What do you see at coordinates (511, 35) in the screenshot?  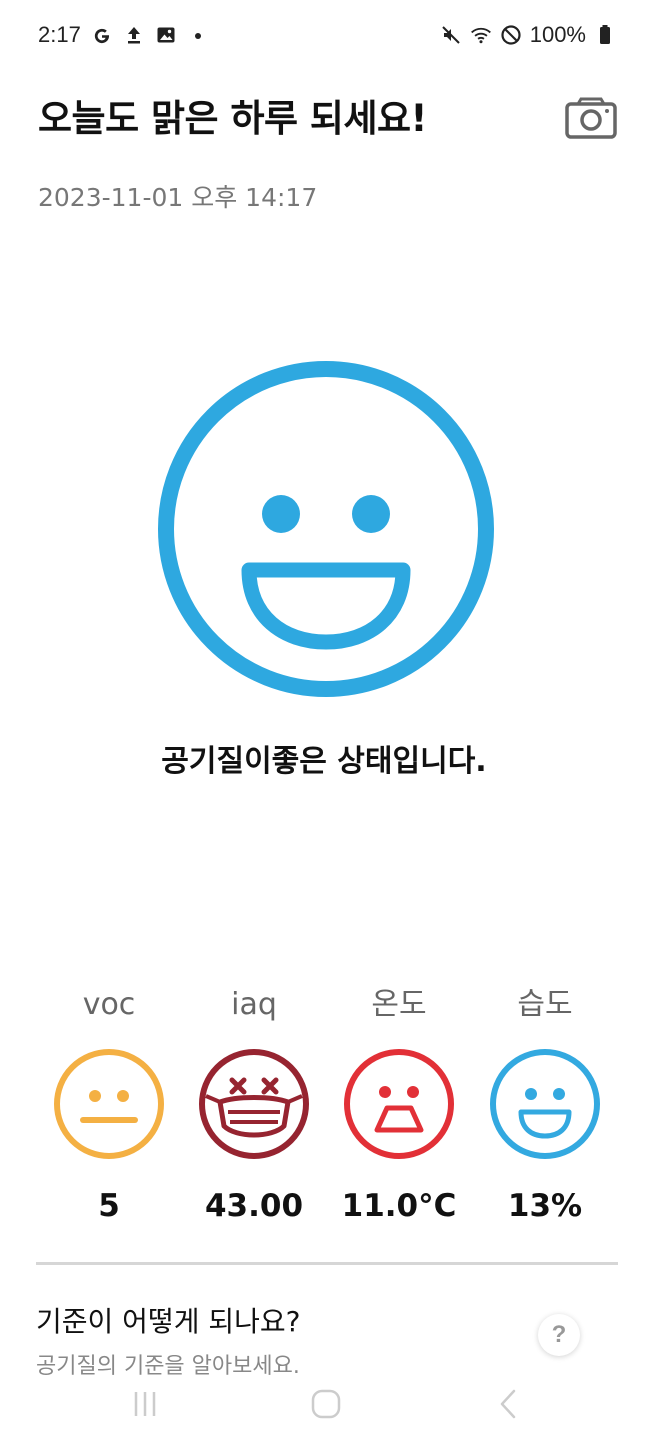 I see `no-disturb-icon` at bounding box center [511, 35].